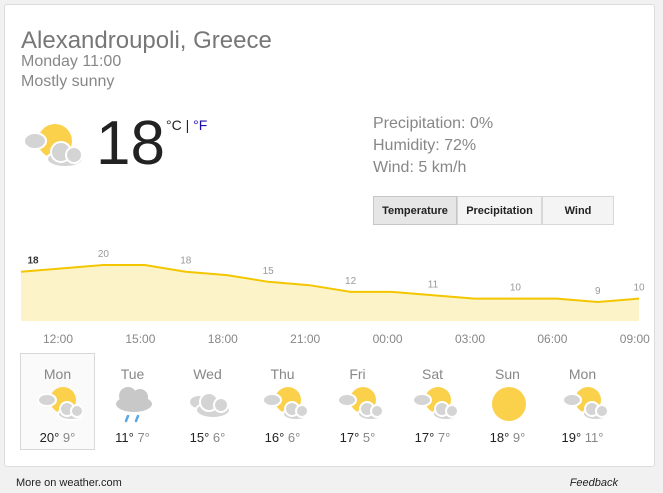  I want to click on chart-tick-label: 18:00, so click(223, 339).